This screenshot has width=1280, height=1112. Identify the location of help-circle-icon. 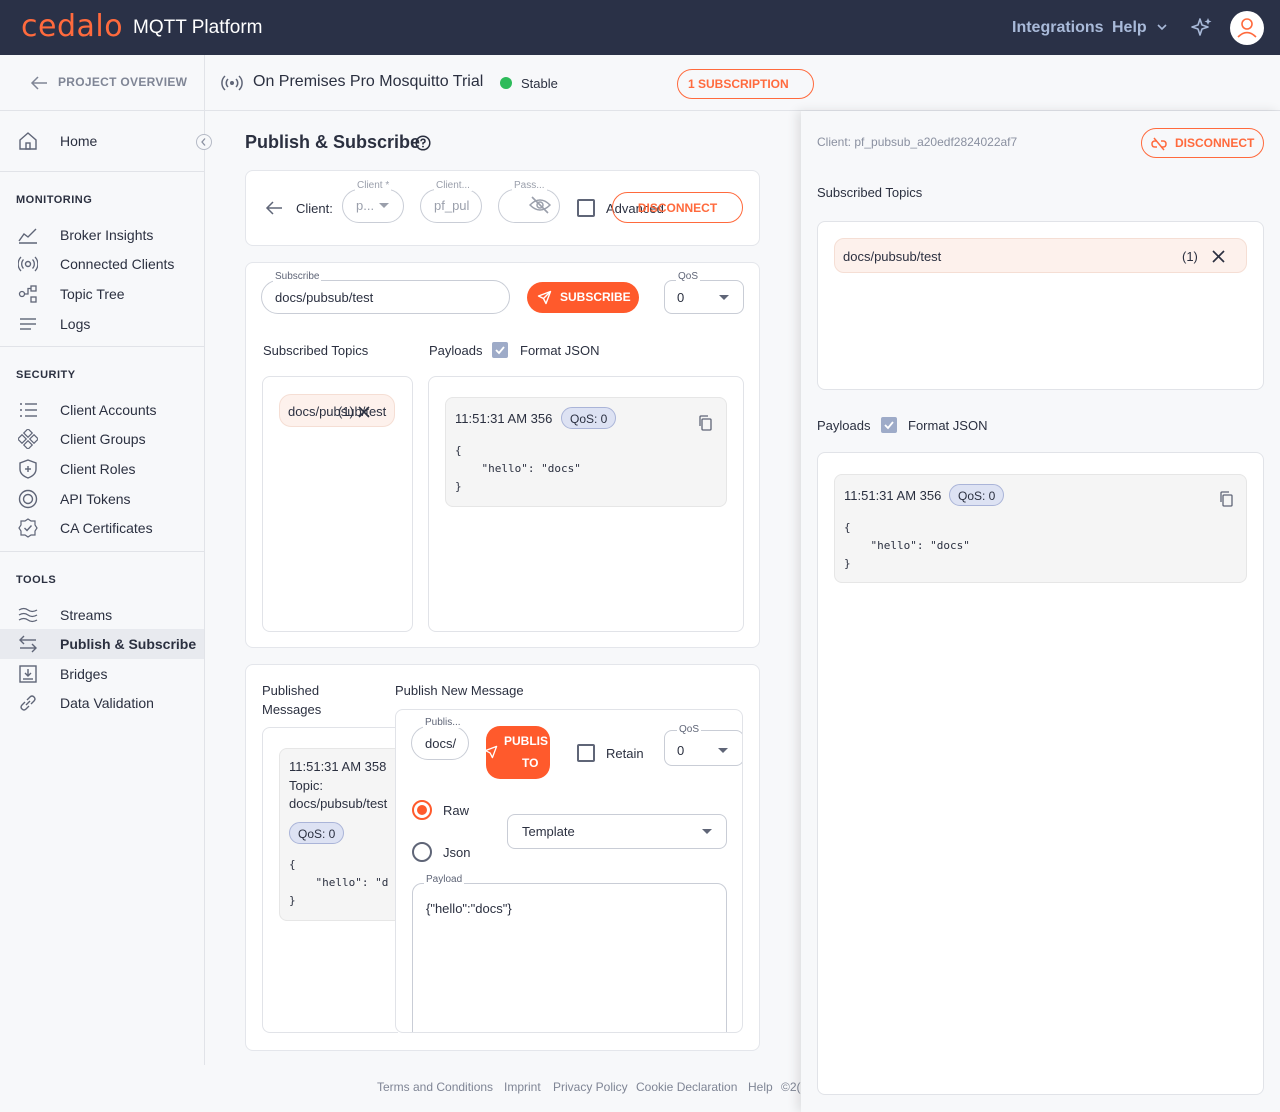
(423, 143).